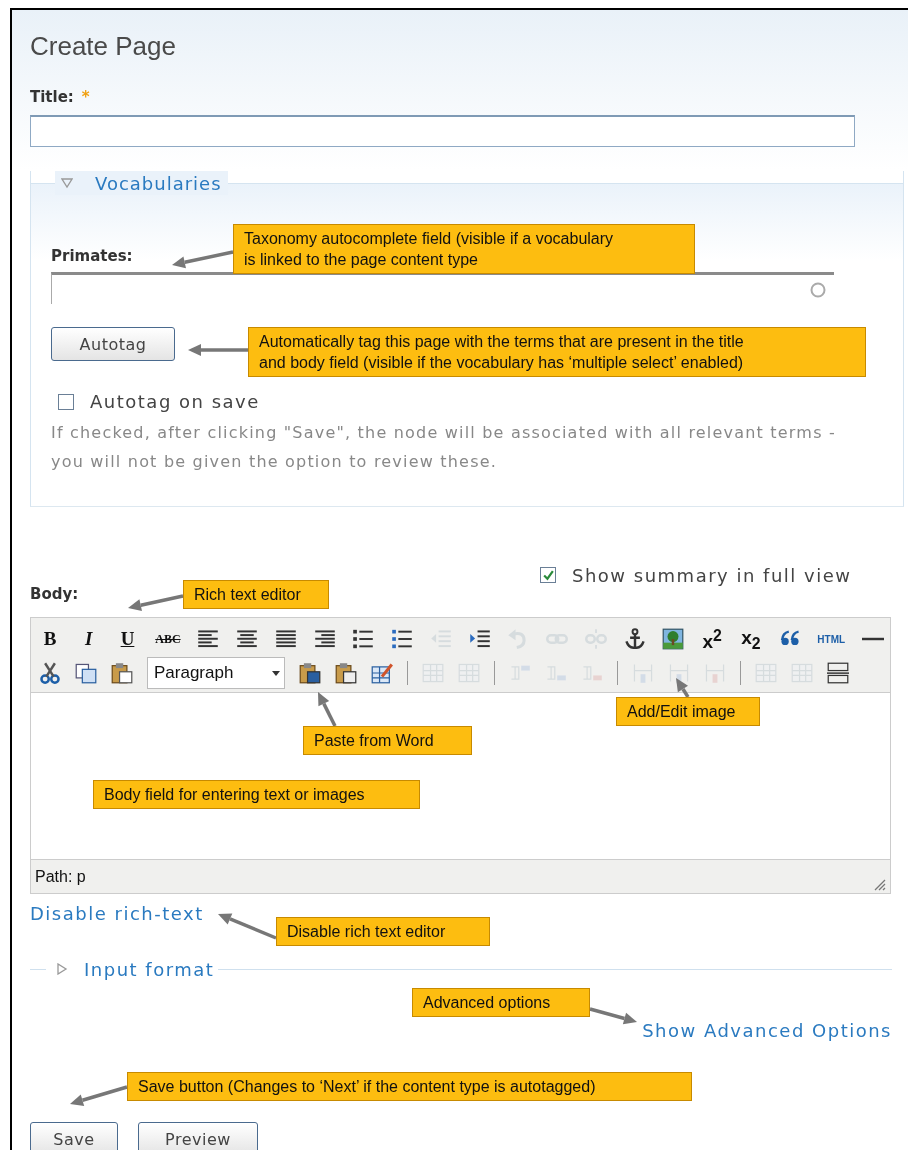  What do you see at coordinates (363, 639) in the screenshot?
I see `bullet-list-icon` at bounding box center [363, 639].